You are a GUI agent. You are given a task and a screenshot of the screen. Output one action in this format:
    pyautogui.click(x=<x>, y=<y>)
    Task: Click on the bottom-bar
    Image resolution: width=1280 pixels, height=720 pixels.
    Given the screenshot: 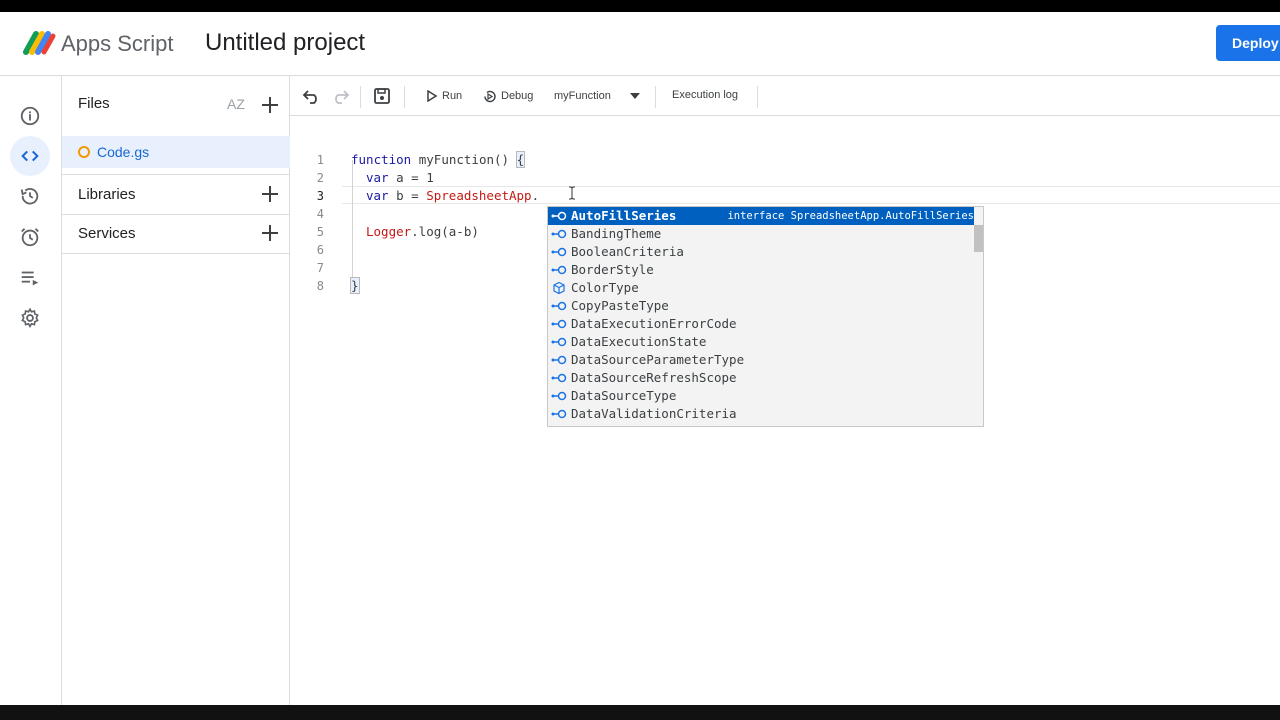 What is the action you would take?
    pyautogui.click(x=640, y=712)
    